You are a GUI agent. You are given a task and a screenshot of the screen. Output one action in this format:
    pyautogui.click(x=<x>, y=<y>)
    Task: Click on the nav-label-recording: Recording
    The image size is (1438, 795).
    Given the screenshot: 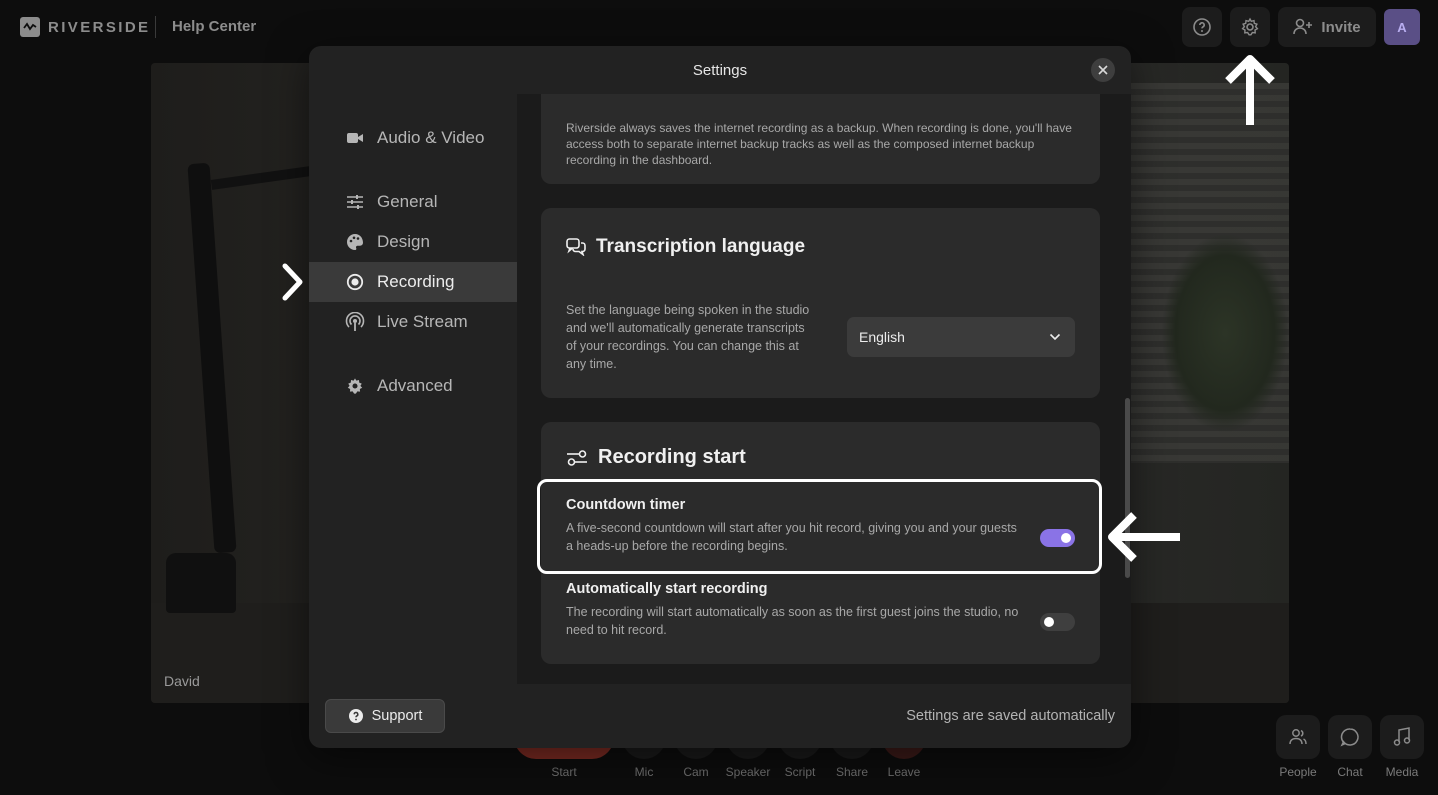 What is the action you would take?
    pyautogui.click(x=416, y=281)
    